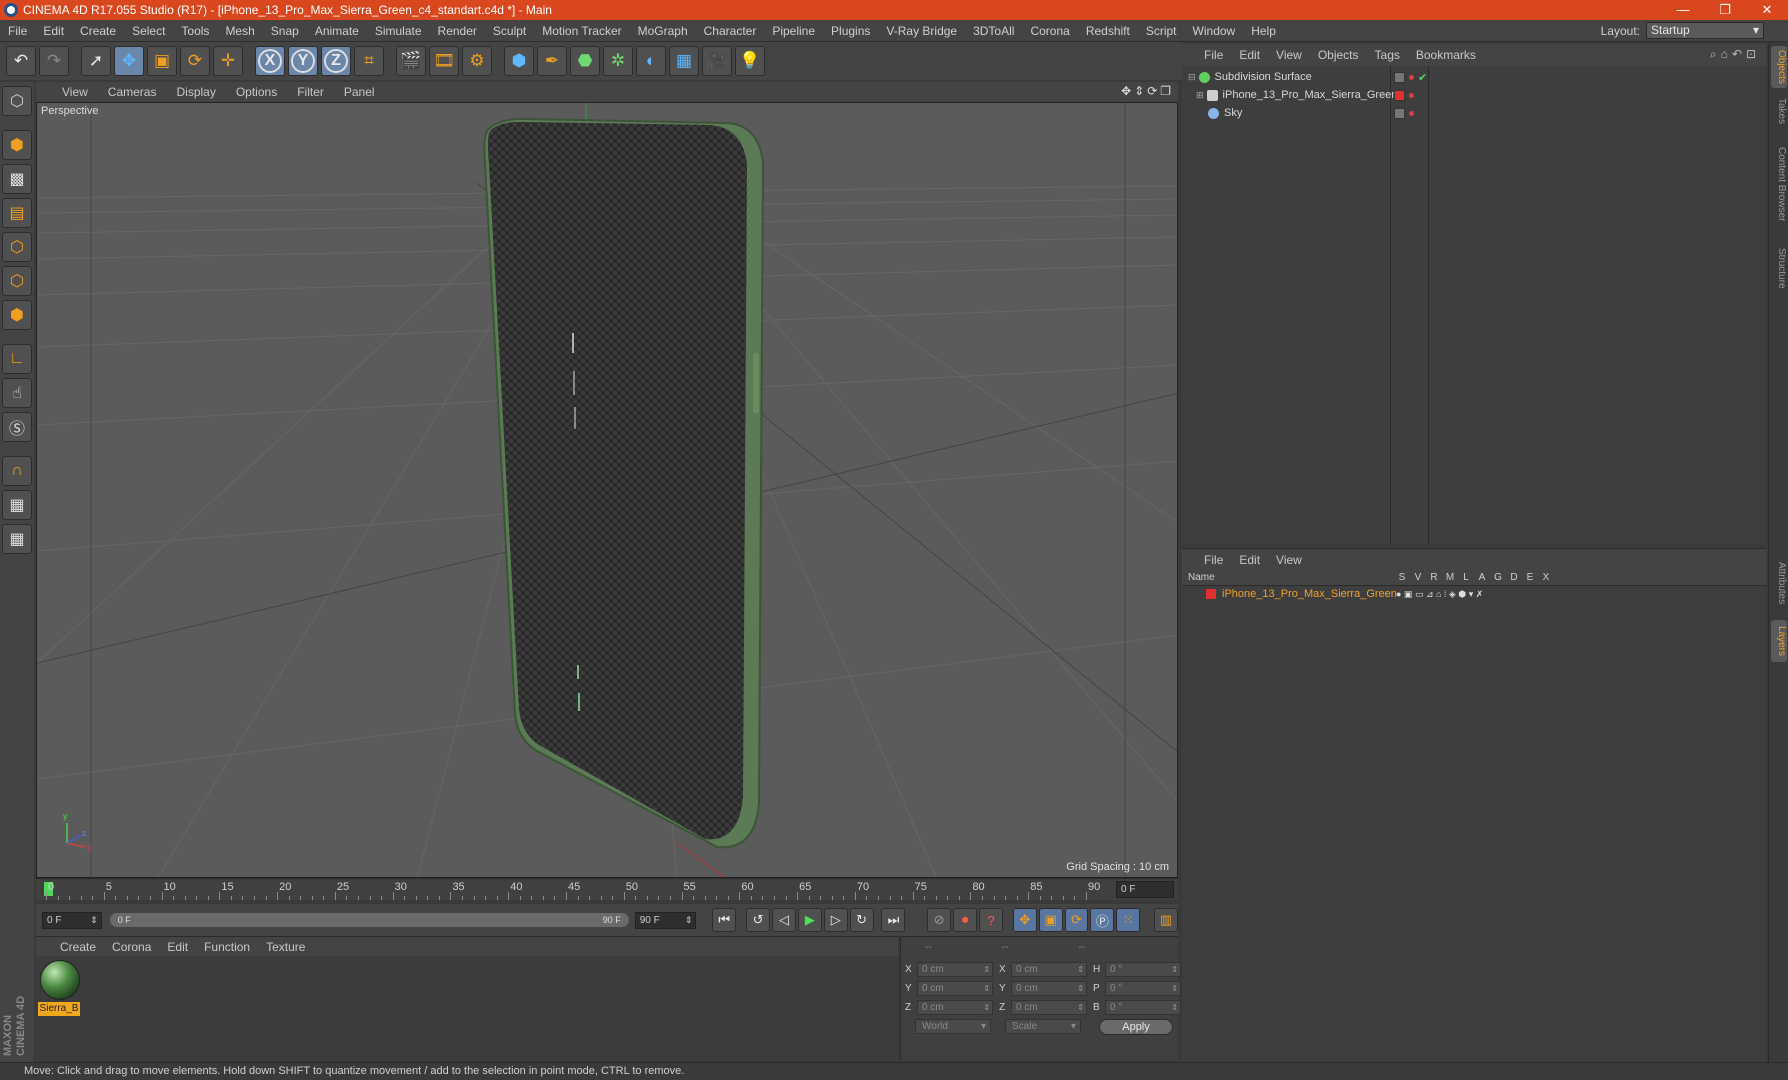 The height and width of the screenshot is (1080, 1788). I want to click on menu-animate: Animate, so click(337, 31).